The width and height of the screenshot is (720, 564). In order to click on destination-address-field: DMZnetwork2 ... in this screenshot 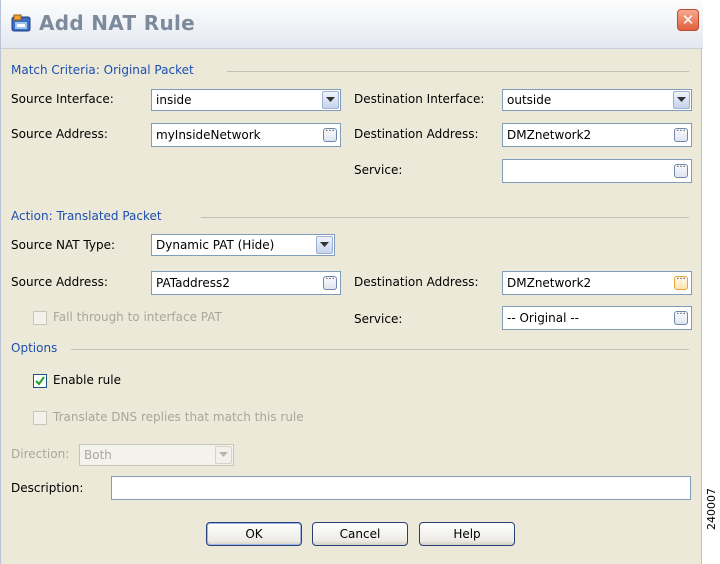, I will do `click(597, 135)`.